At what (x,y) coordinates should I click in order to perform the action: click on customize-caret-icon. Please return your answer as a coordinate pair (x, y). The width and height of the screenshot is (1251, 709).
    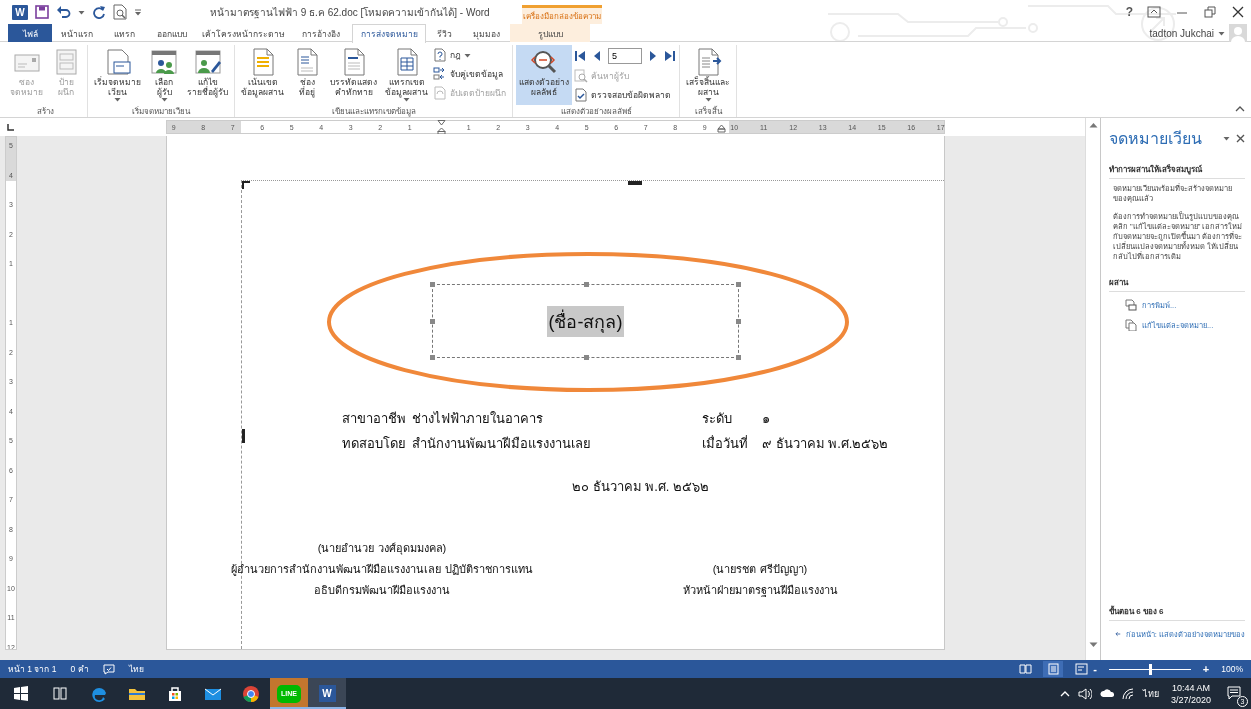
    Looking at the image, I should click on (138, 12).